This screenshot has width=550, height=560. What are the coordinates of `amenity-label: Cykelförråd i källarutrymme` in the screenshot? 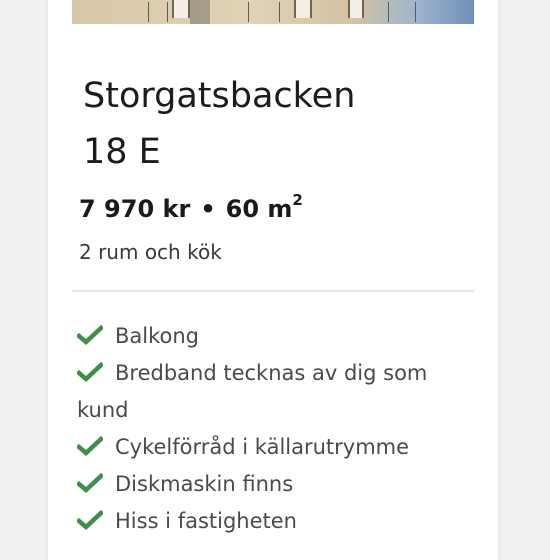 It's located at (262, 447).